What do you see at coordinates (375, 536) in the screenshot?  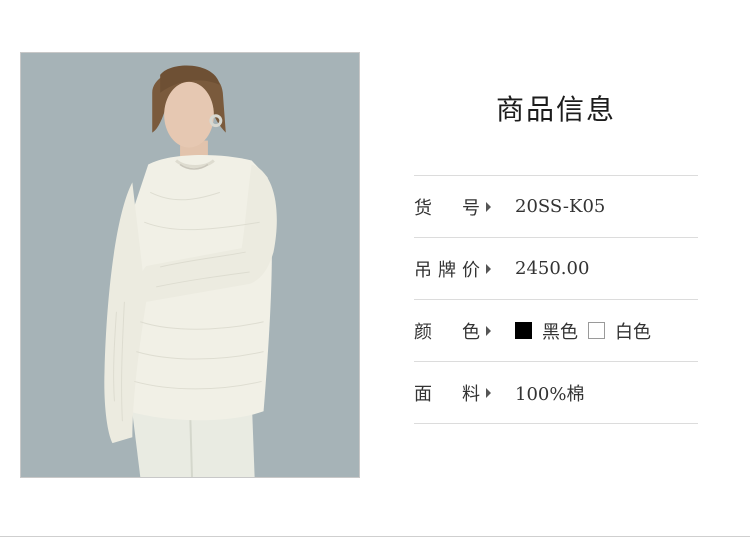 I see `bottom-divider` at bounding box center [375, 536].